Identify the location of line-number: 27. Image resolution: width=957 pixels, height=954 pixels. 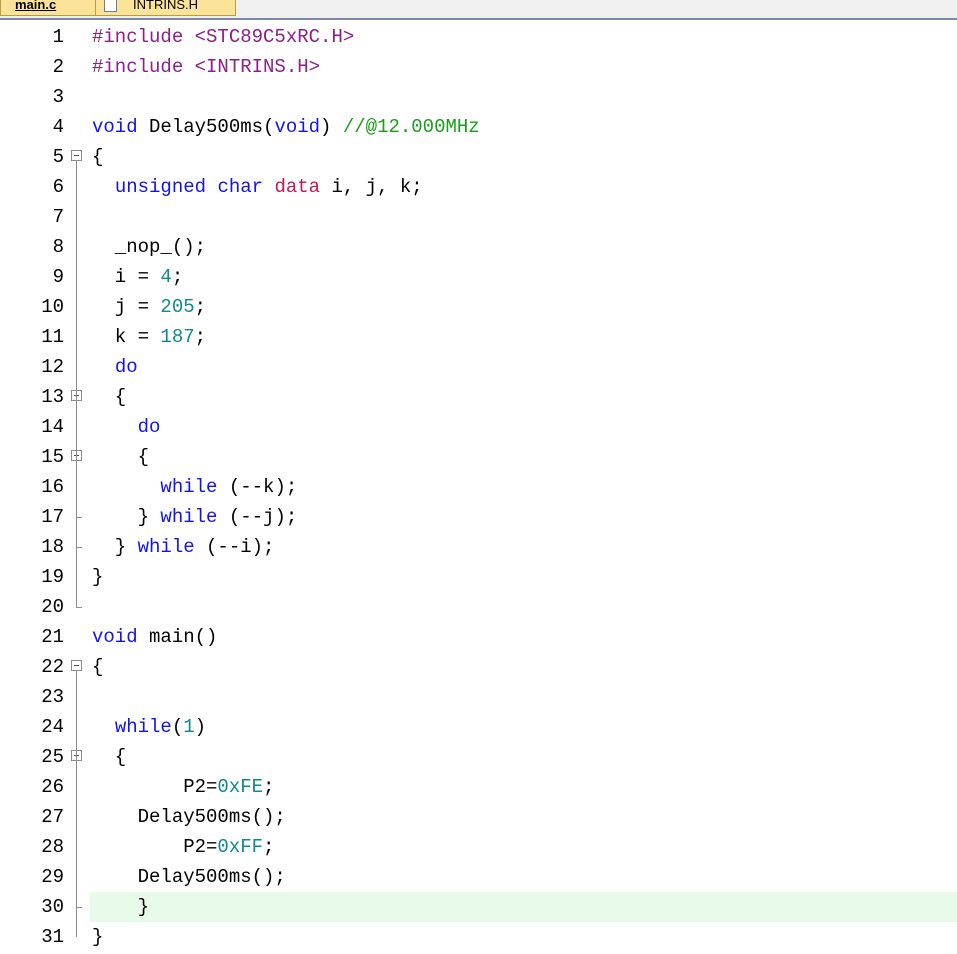
(52, 817).